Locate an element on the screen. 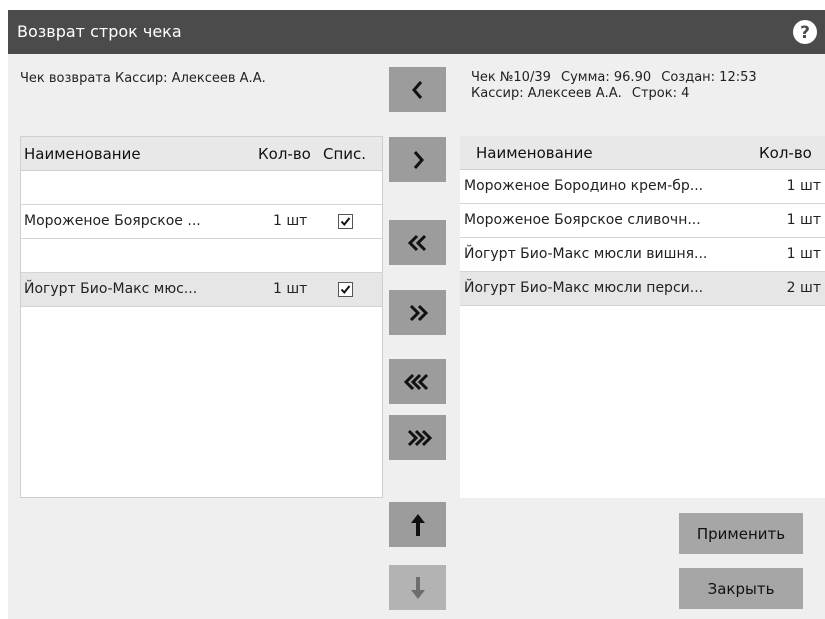  return-table-header: Наименование Кол-во Спис. is located at coordinates (201, 154).